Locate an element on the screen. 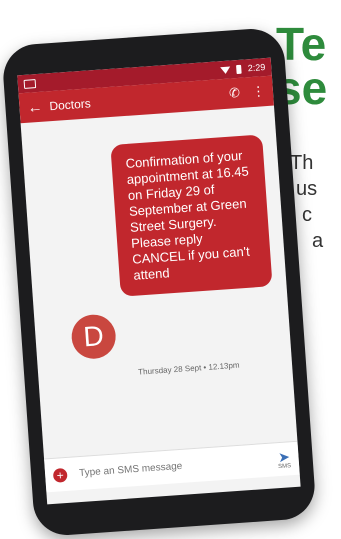 This screenshot has width=341, height=539. status-time: 2:29 is located at coordinates (256, 68).